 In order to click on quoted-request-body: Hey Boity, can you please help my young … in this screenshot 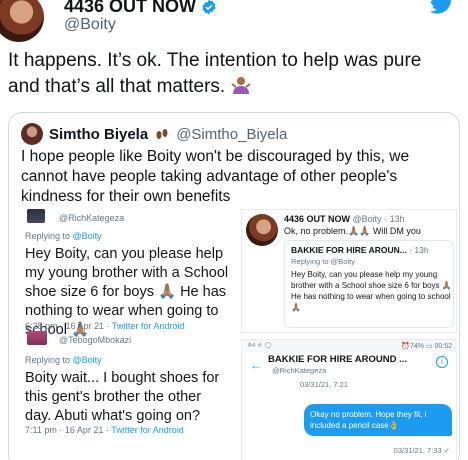, I will do `click(371, 291)`.